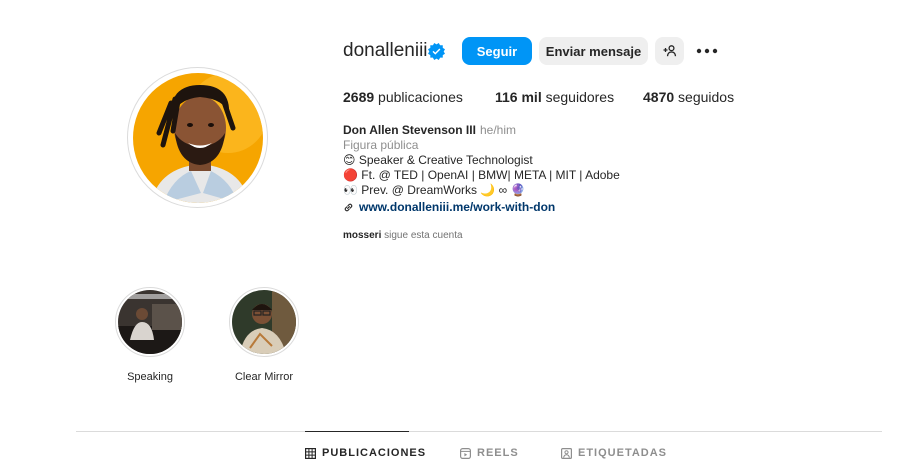  I want to click on following-label: seguidos, so click(706, 97).